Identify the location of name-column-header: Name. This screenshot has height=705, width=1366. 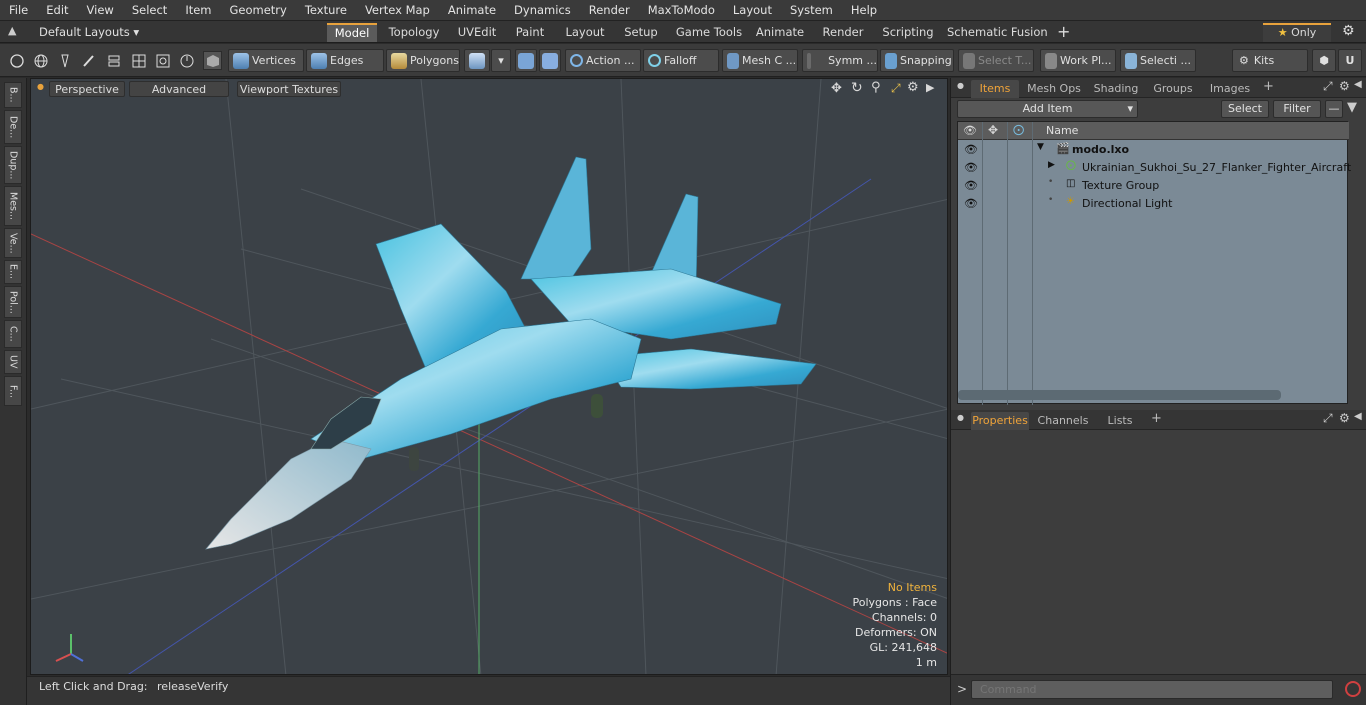
(1062, 130).